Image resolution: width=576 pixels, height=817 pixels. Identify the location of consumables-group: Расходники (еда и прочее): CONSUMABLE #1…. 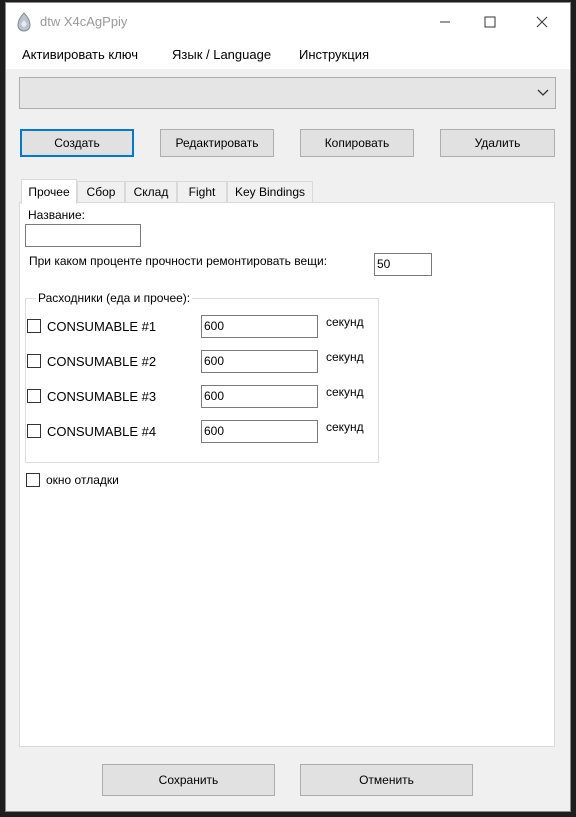
(202, 377).